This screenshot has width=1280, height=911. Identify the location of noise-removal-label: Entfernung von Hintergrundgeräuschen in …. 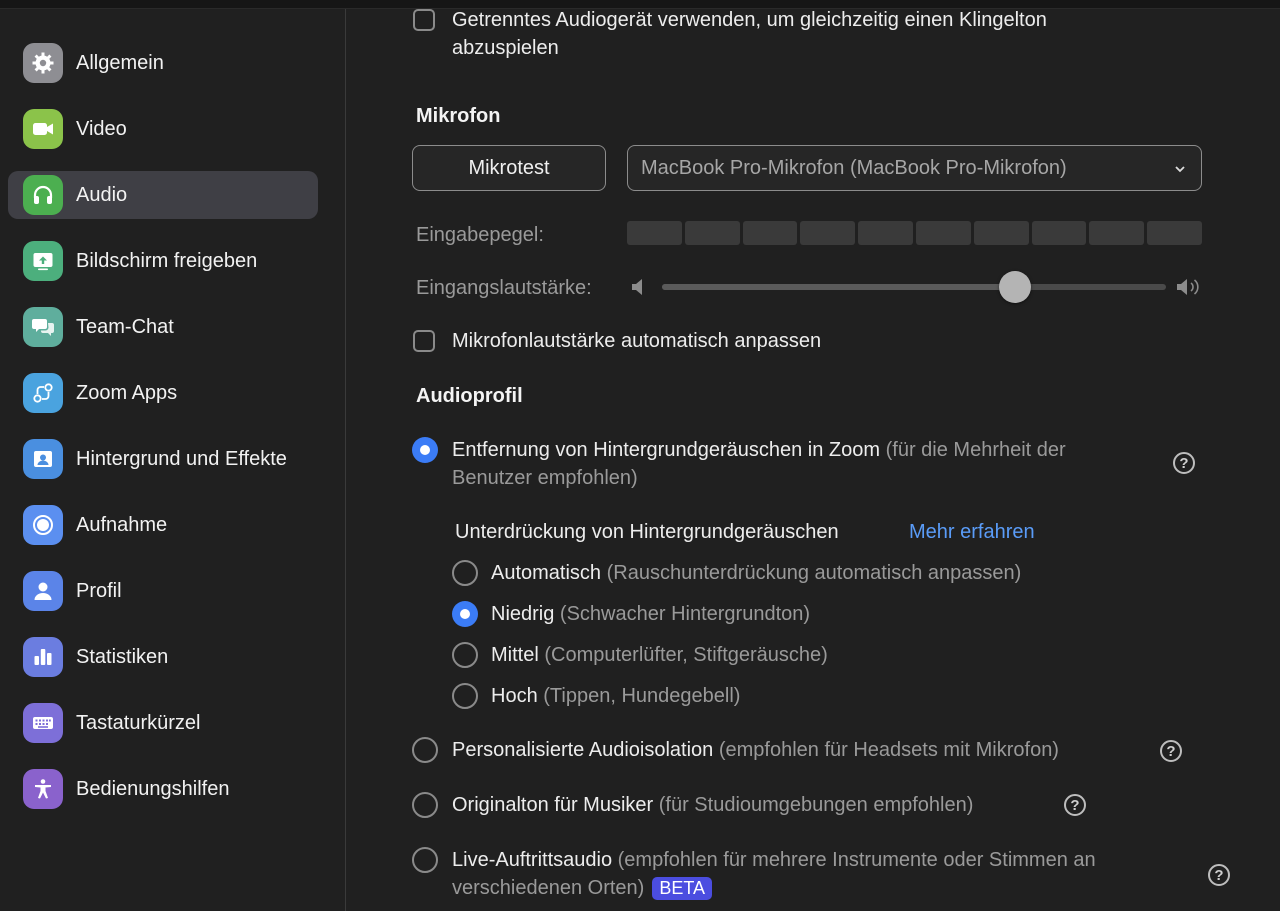
(666, 450).